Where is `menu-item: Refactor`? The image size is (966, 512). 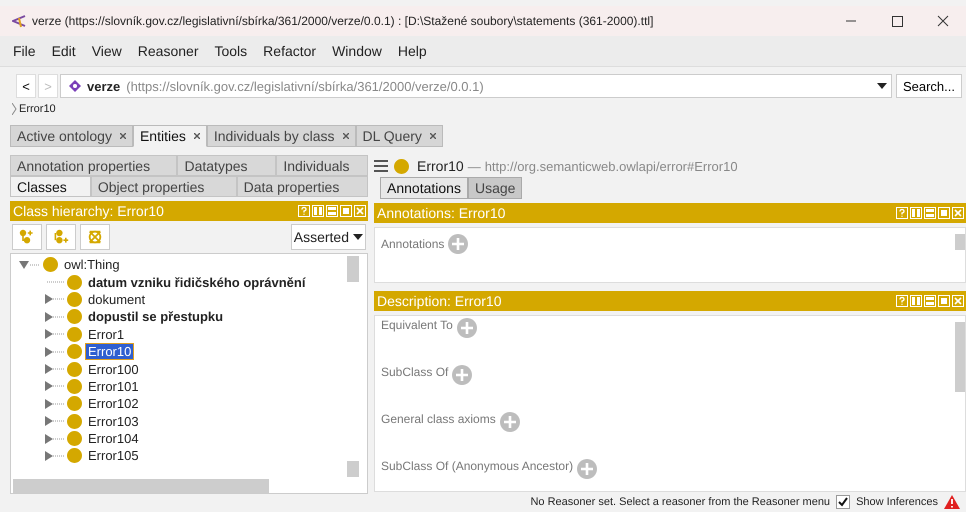
menu-item: Refactor is located at coordinates (290, 51).